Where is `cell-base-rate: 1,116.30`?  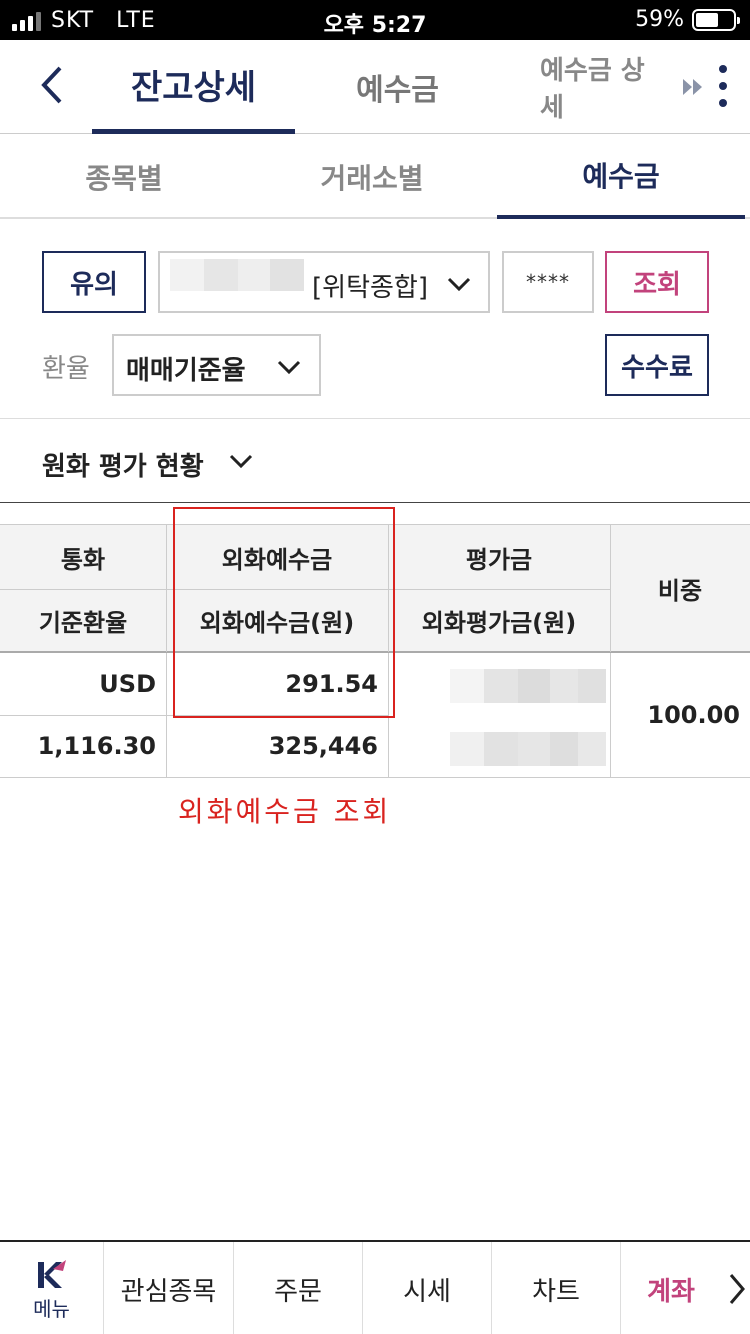
cell-base-rate: 1,116.30 is located at coordinates (96, 746).